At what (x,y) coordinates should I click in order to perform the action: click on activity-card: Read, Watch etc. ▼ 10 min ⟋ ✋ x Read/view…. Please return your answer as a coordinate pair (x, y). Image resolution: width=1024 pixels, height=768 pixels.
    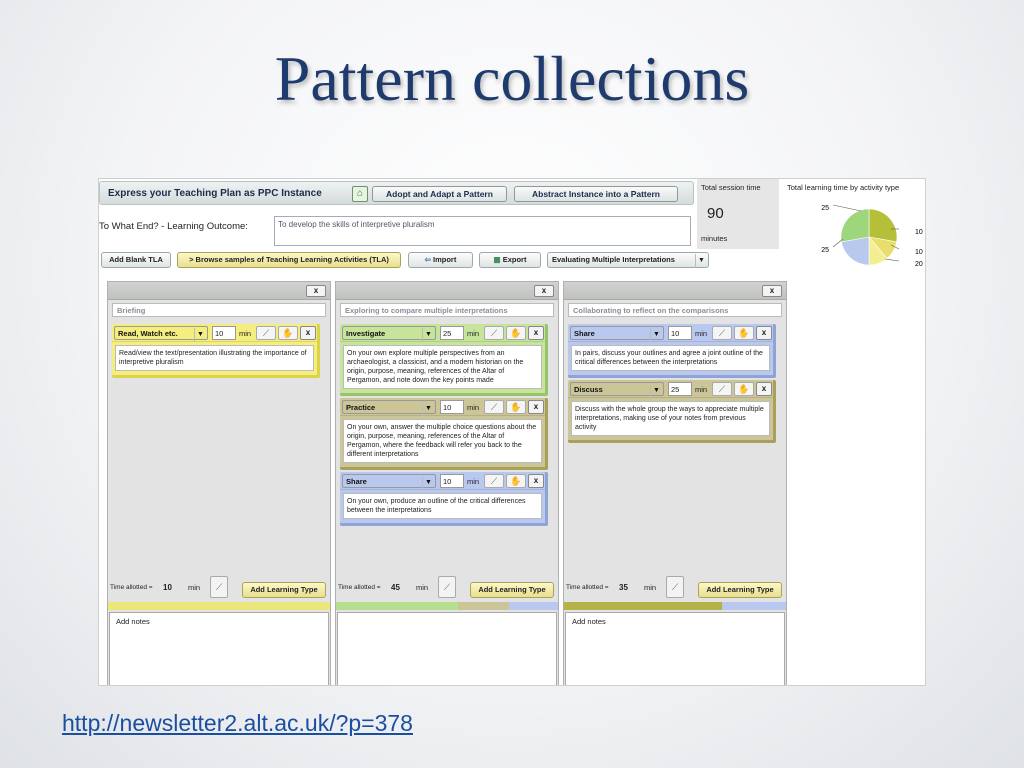
    Looking at the image, I should click on (216, 351).